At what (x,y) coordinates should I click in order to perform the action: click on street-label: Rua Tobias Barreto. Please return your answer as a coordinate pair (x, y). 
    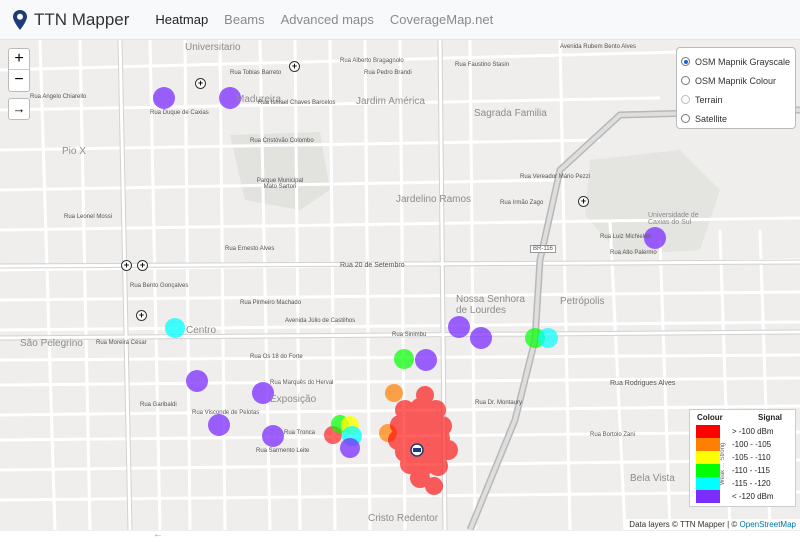
    Looking at the image, I should click on (256, 73).